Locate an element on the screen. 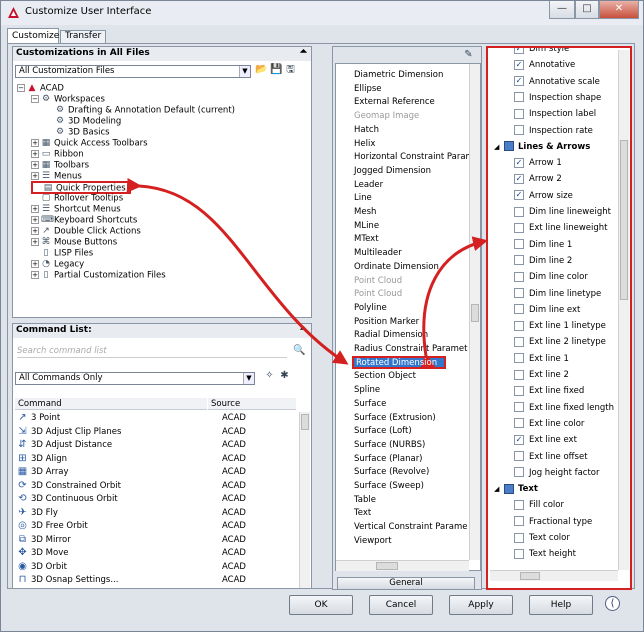  table-row: ⊞ 3D Align ACAD is located at coordinates (157, 459).